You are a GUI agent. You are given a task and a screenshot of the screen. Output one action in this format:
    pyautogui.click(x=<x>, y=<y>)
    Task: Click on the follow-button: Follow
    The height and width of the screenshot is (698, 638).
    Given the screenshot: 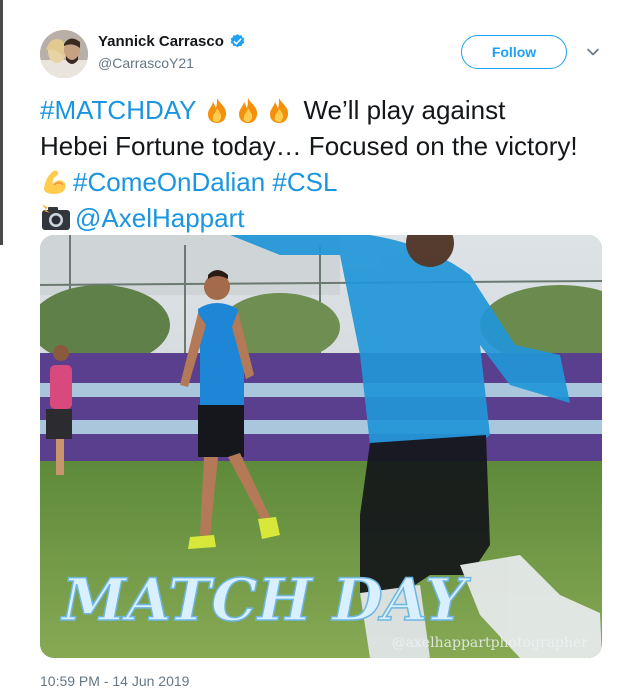 What is the action you would take?
    pyautogui.click(x=514, y=52)
    